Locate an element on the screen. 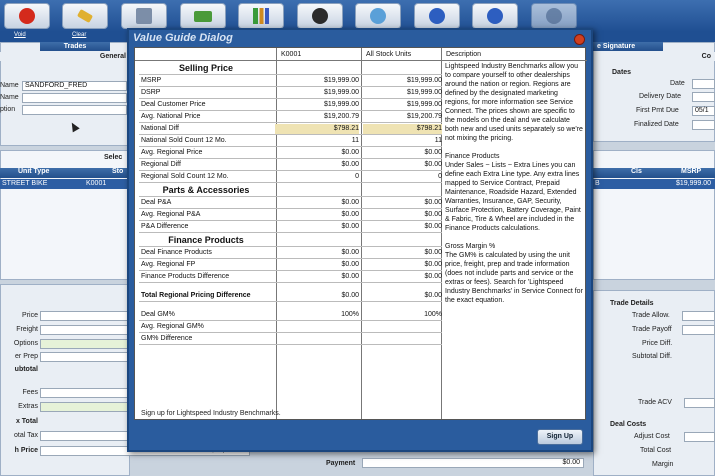 The image size is (715, 476). row-b-cell: B is located at coordinates (597, 183).